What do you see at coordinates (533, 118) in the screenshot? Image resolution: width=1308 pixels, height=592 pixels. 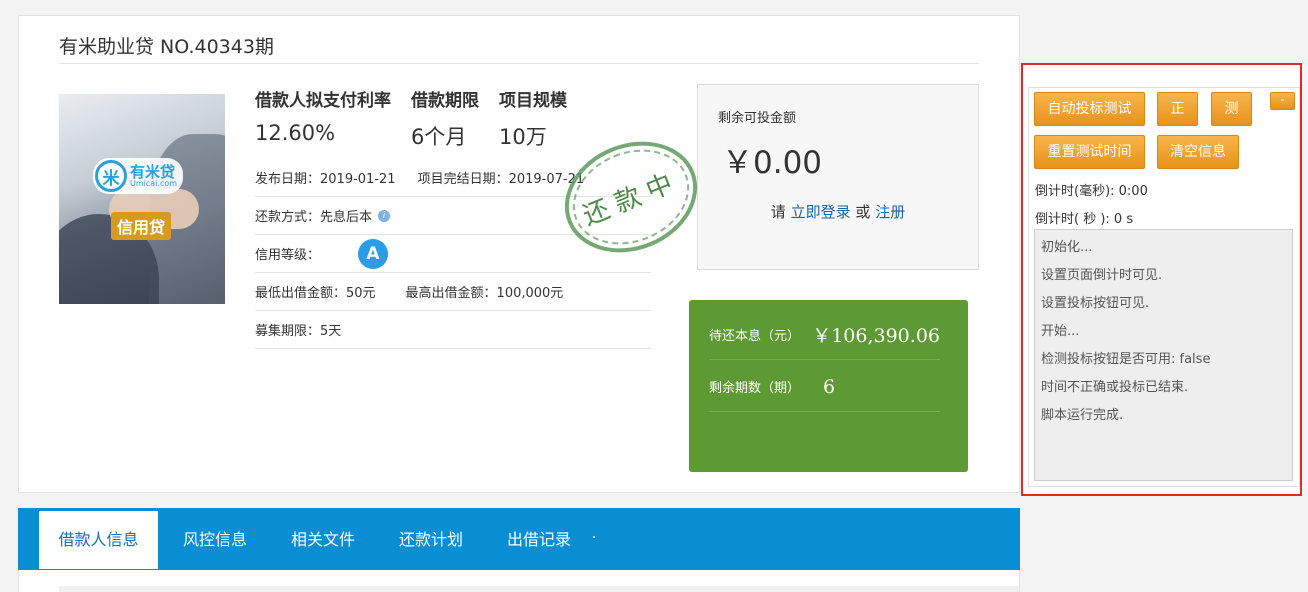 I see `stat-scale: 项目规模 10万` at bounding box center [533, 118].